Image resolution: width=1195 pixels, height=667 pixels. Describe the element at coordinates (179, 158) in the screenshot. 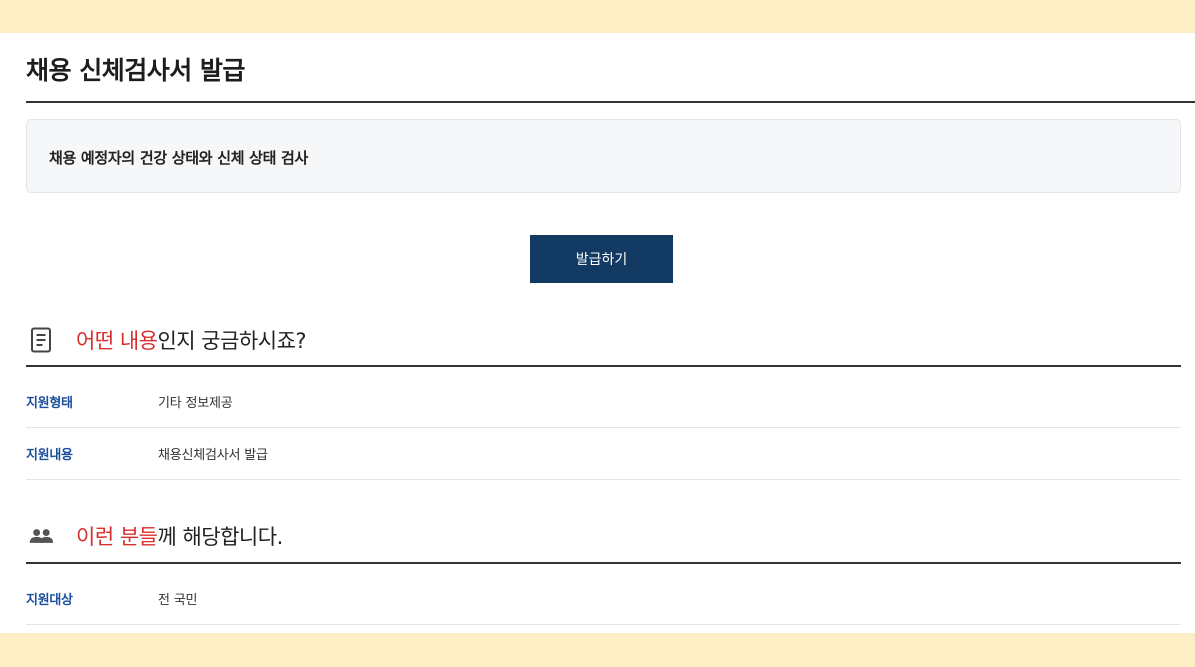

I see `summary-text: 채용 예정자의 건강 상태와 신체 상태 검사` at that location.